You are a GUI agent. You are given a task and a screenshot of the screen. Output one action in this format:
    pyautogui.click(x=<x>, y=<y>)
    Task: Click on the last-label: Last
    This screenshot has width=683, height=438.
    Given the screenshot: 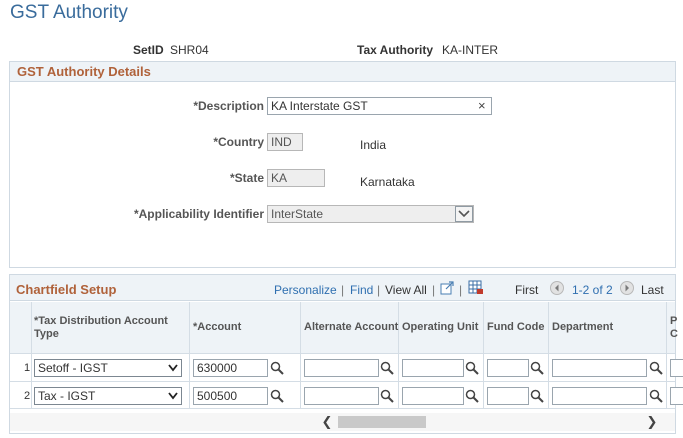 What is the action you would take?
    pyautogui.click(x=652, y=290)
    